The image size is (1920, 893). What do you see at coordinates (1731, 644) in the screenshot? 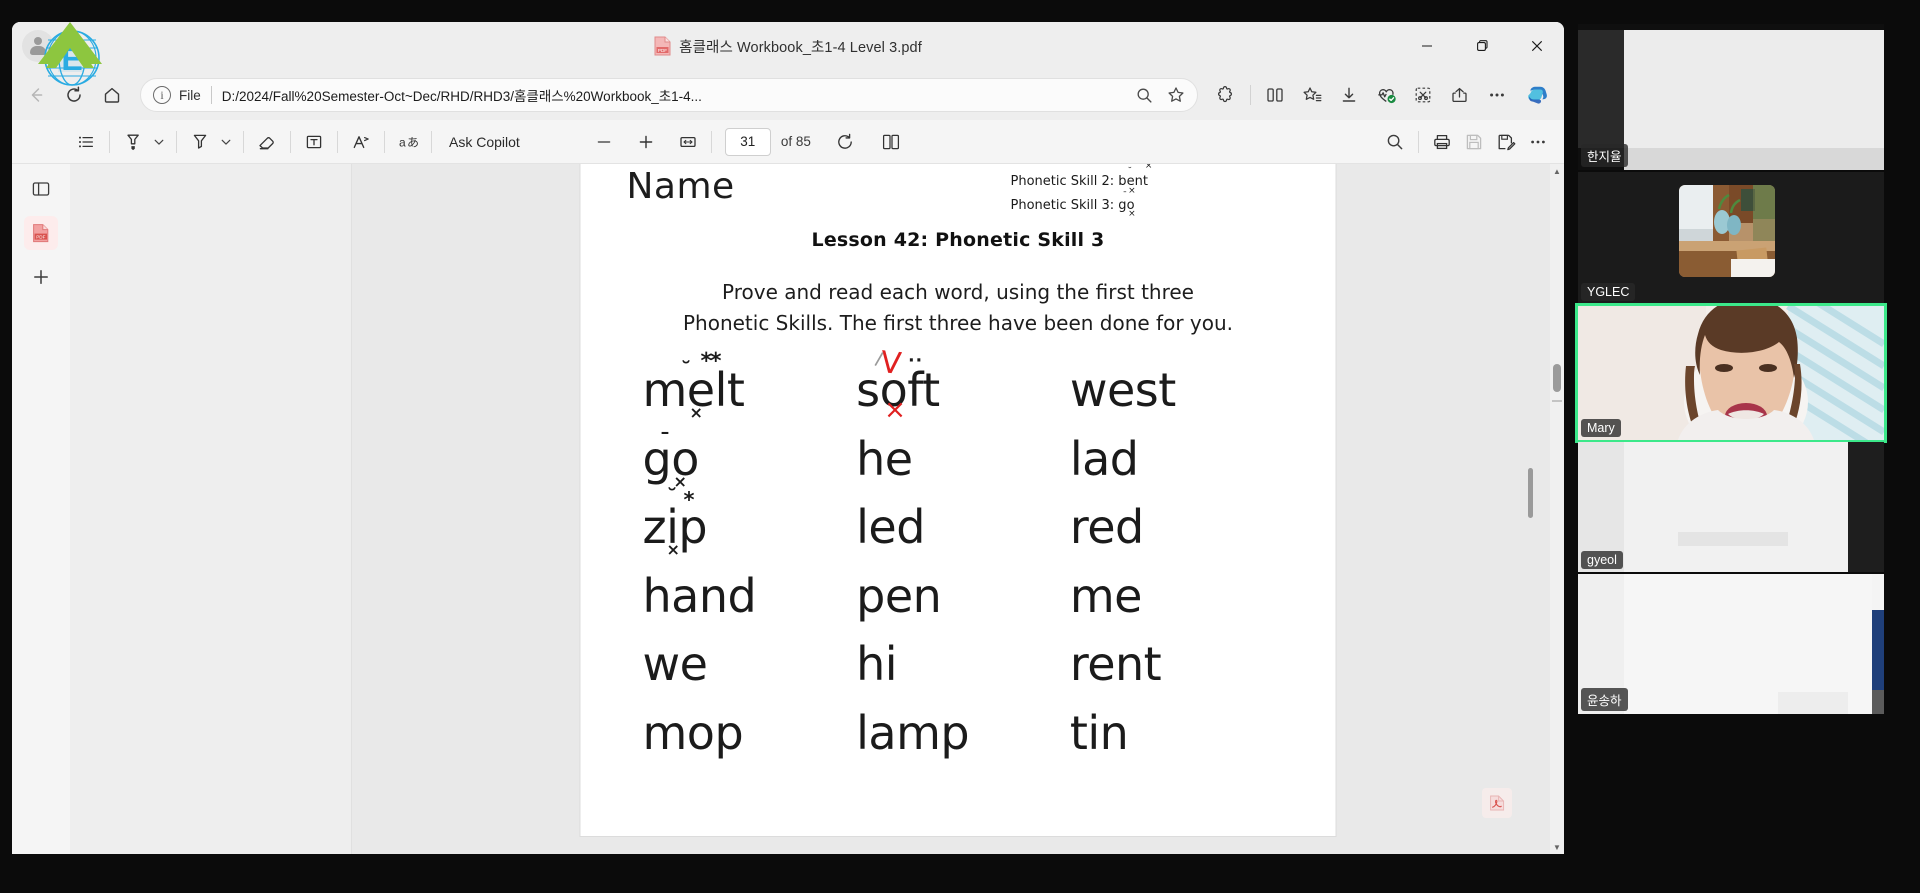
I see `participant-tile: 윤송하` at bounding box center [1731, 644].